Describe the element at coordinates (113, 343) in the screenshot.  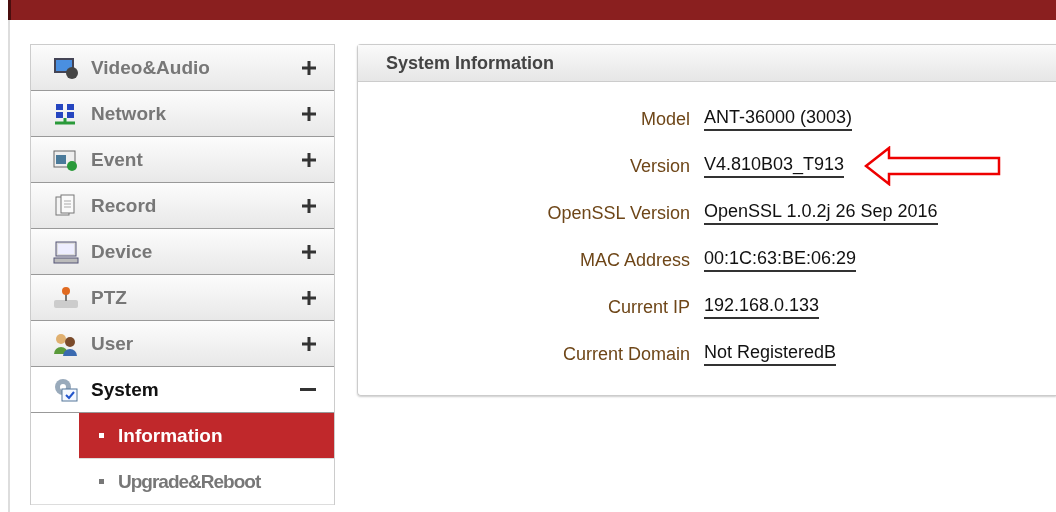
I see `menu-label: User` at that location.